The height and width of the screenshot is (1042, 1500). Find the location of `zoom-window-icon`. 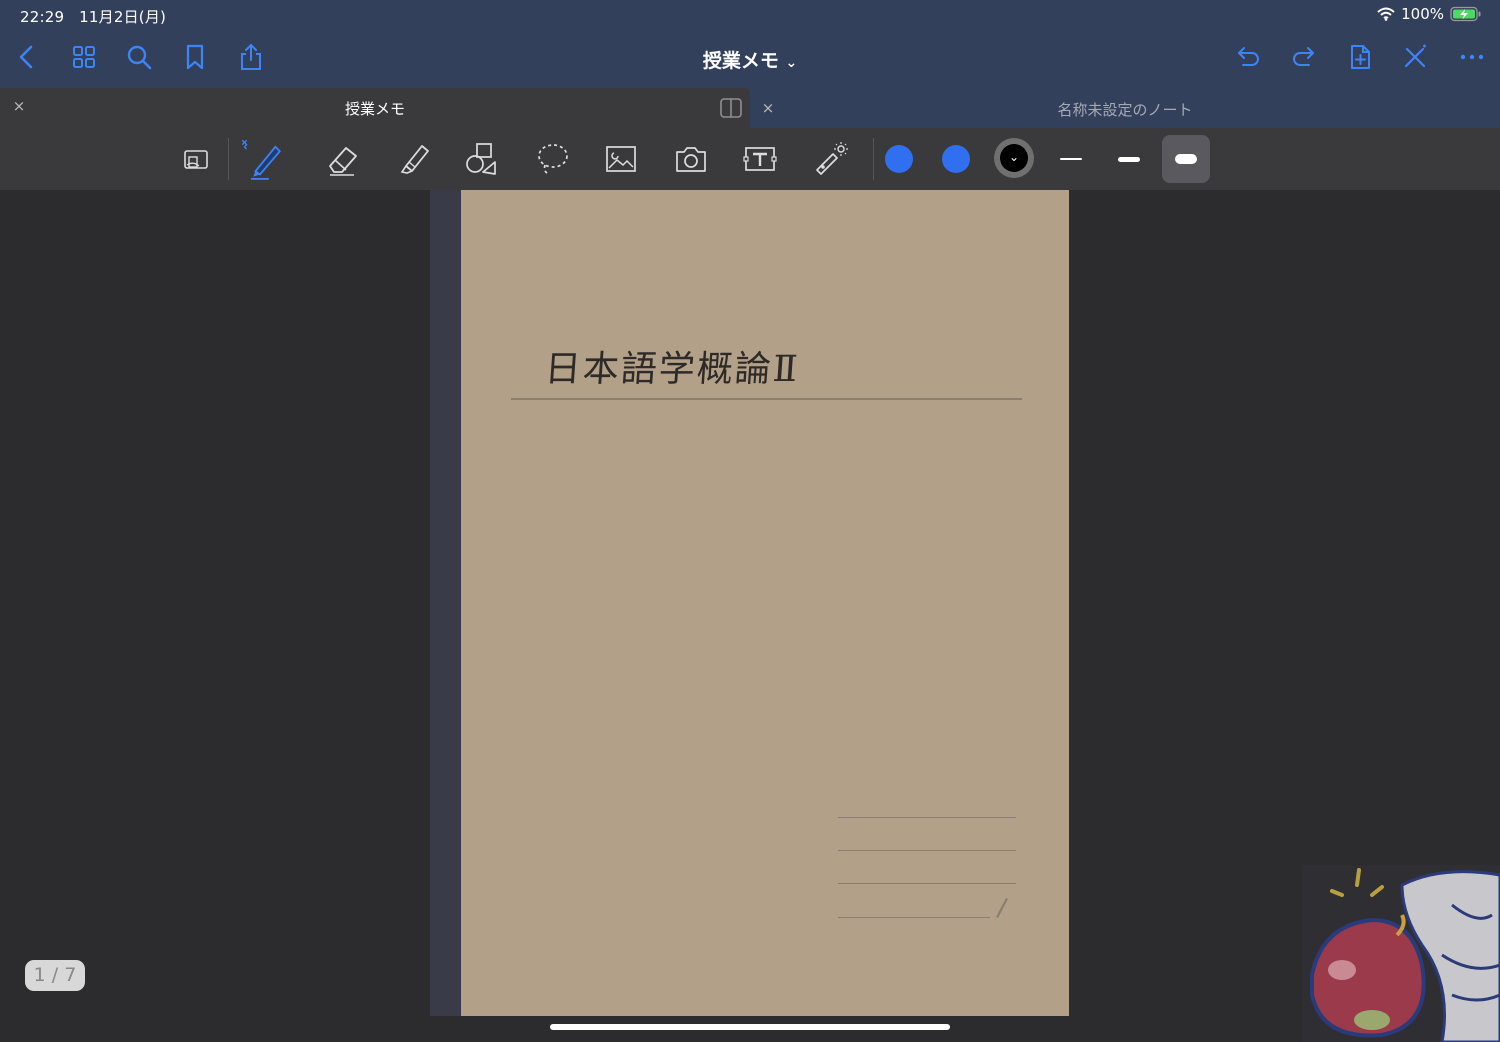

zoom-window-icon is located at coordinates (196, 159).